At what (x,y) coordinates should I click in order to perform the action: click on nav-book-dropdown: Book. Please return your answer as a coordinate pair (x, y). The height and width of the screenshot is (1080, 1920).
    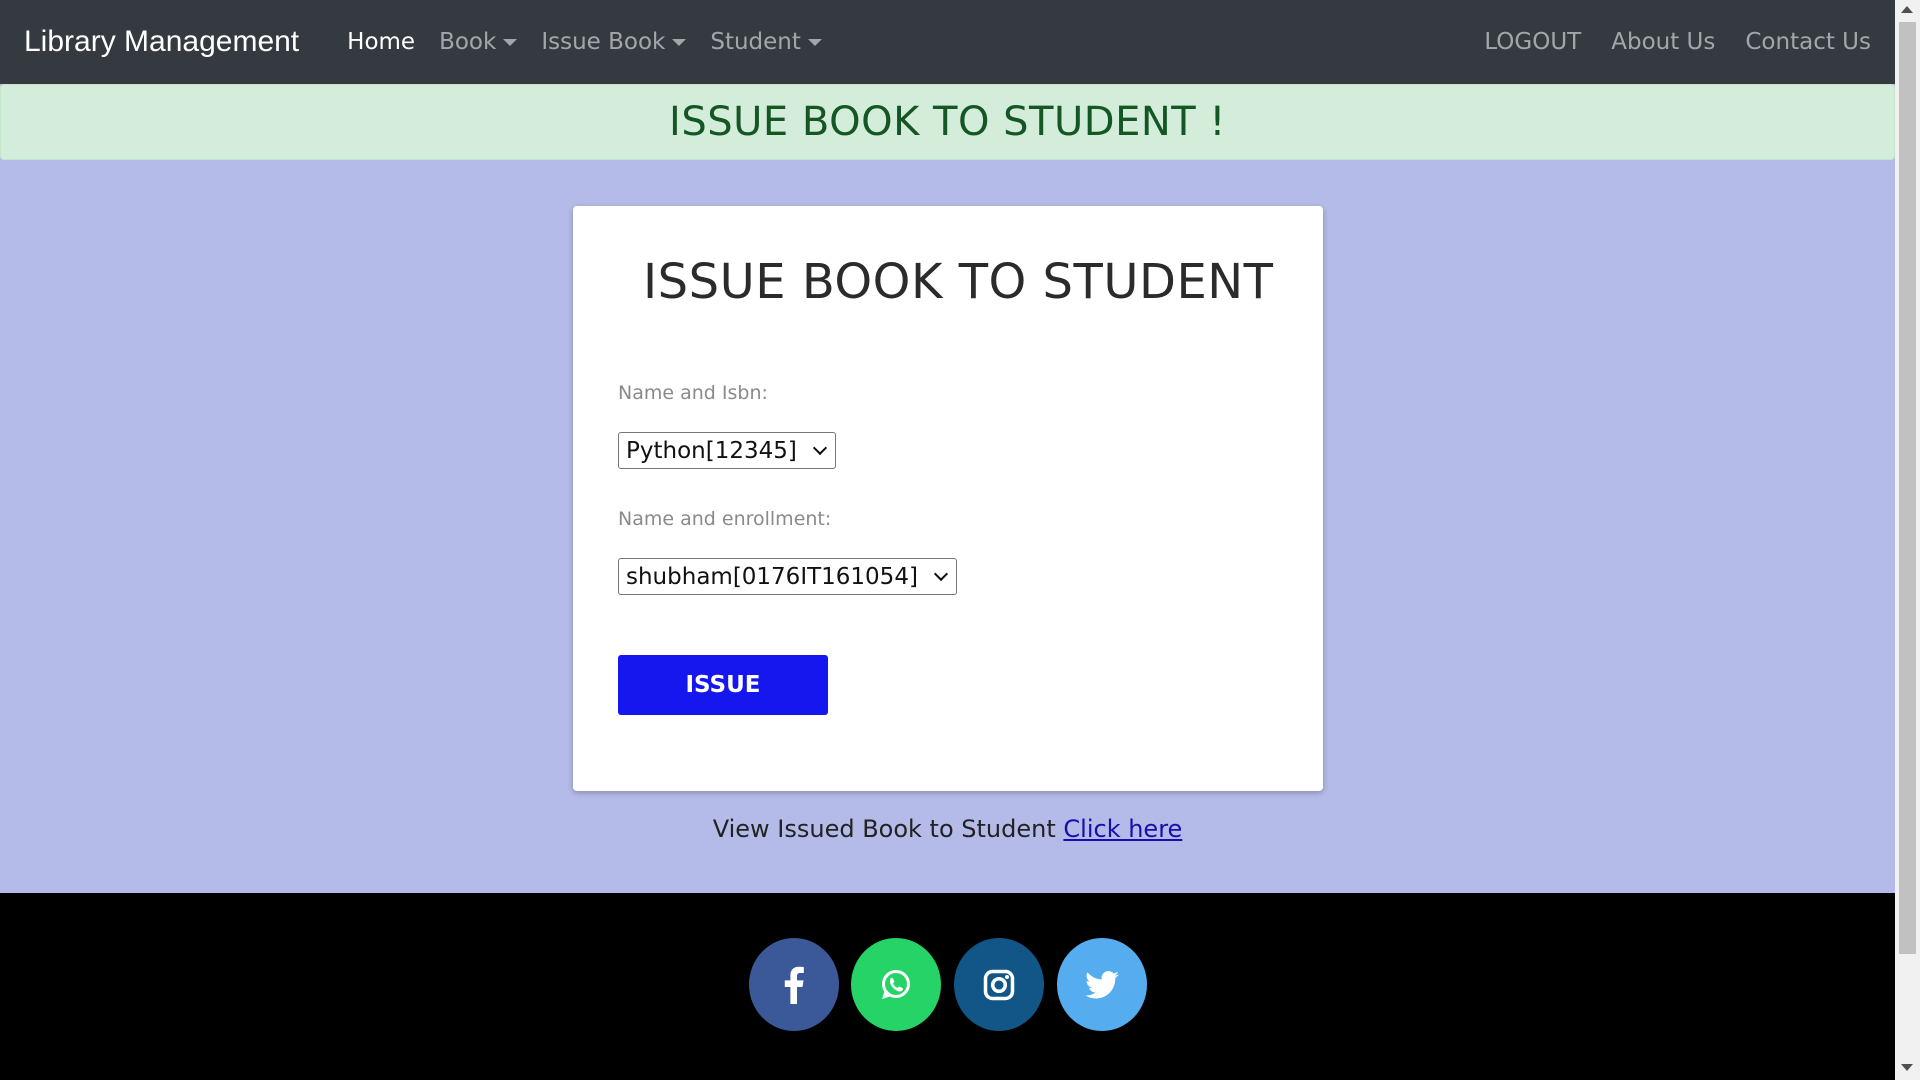
    Looking at the image, I should click on (478, 42).